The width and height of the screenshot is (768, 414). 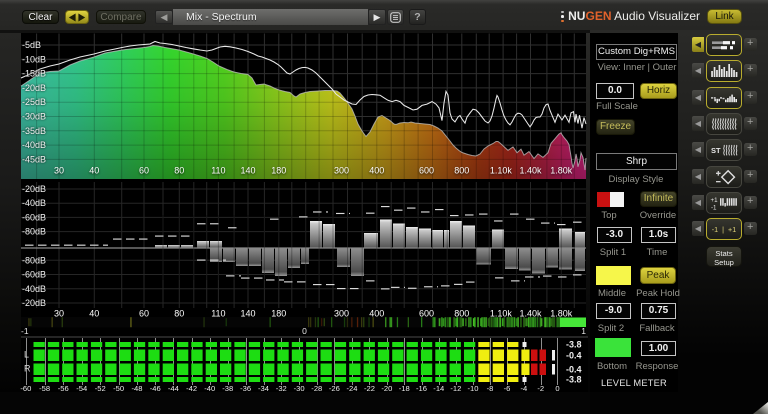 I want to click on svg-text: 40, so click(x=94, y=171).